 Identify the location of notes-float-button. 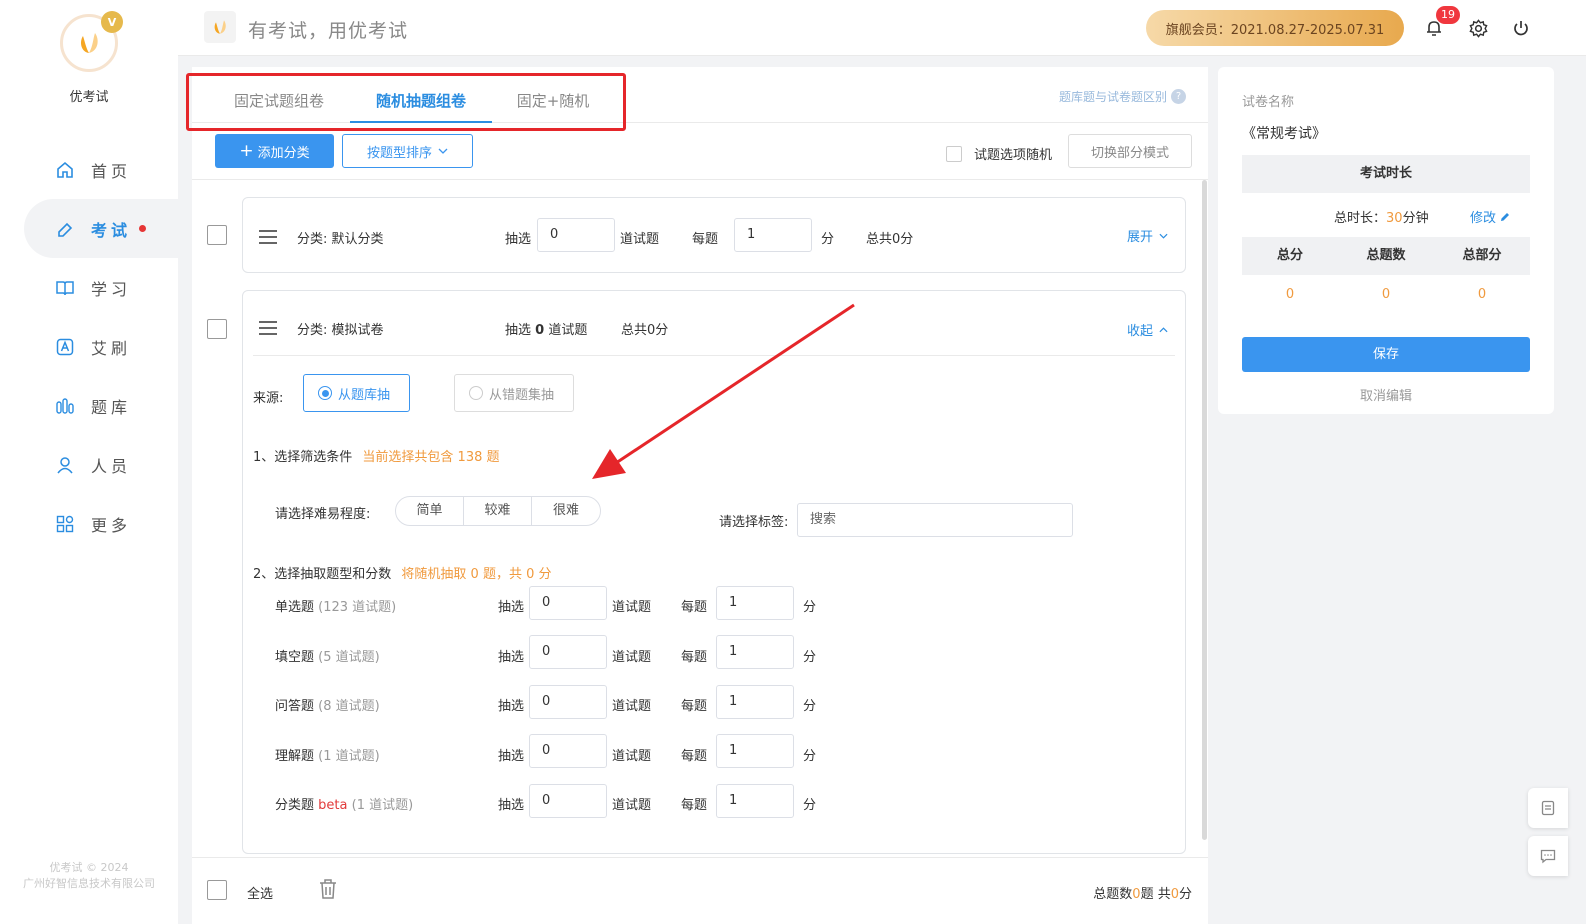
(1548, 808).